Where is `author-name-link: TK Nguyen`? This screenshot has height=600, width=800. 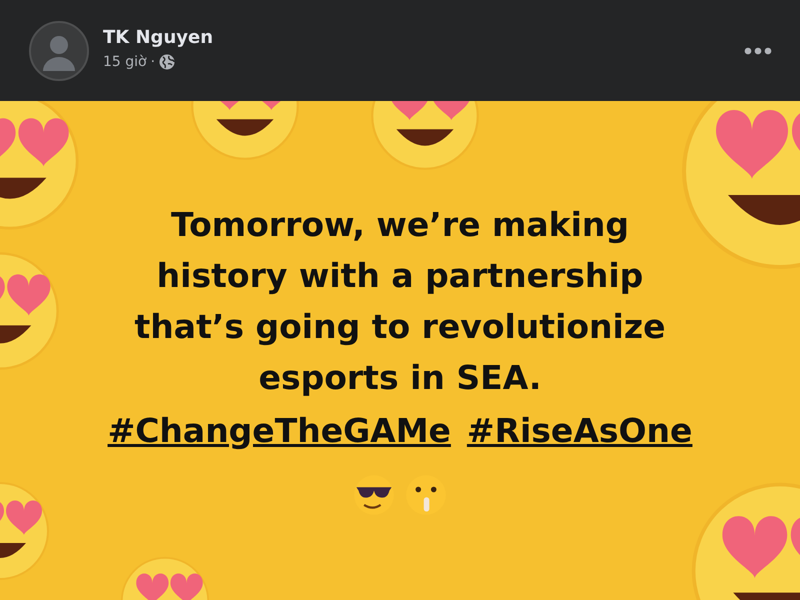 author-name-link: TK Nguyen is located at coordinates (416, 37).